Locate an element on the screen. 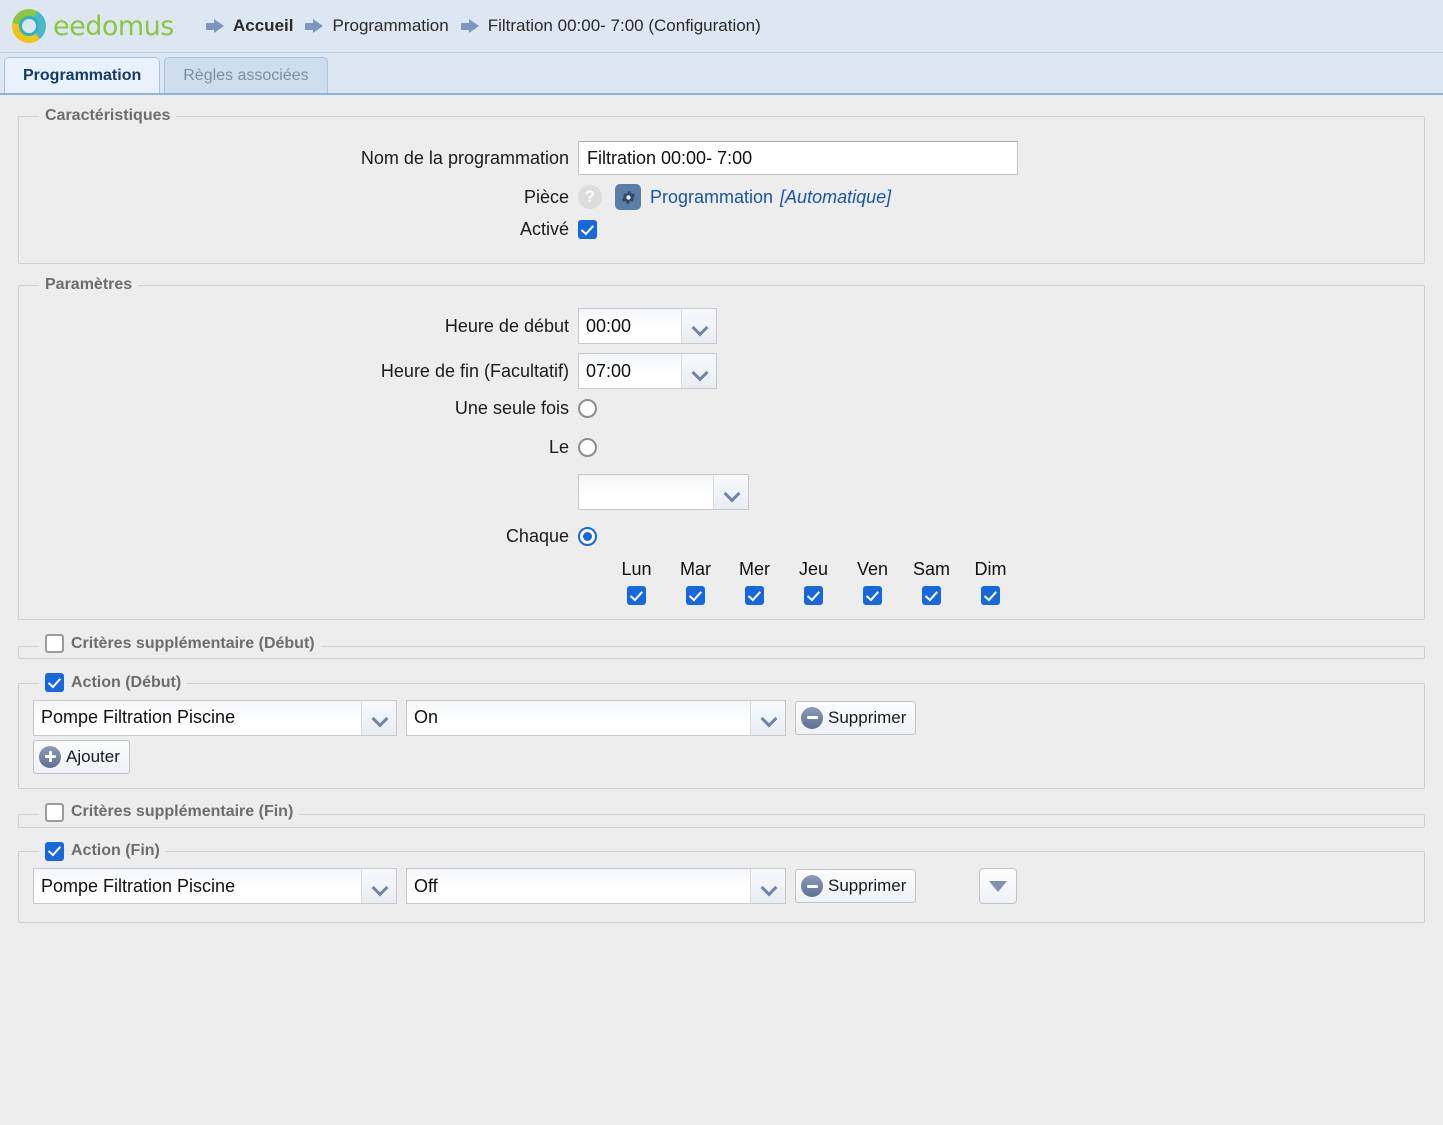 Image resolution: width=1443 pixels, height=1125 pixels. section-criteres-debut: Critères supplémentaire (Début) is located at coordinates (721, 646).